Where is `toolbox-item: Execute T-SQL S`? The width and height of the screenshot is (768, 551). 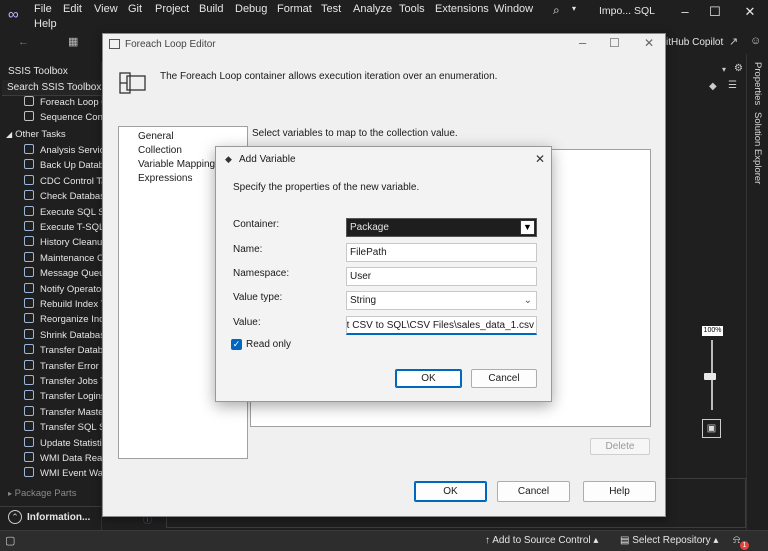
toolbox-item: Execute T-SQL S is located at coordinates (51, 228).